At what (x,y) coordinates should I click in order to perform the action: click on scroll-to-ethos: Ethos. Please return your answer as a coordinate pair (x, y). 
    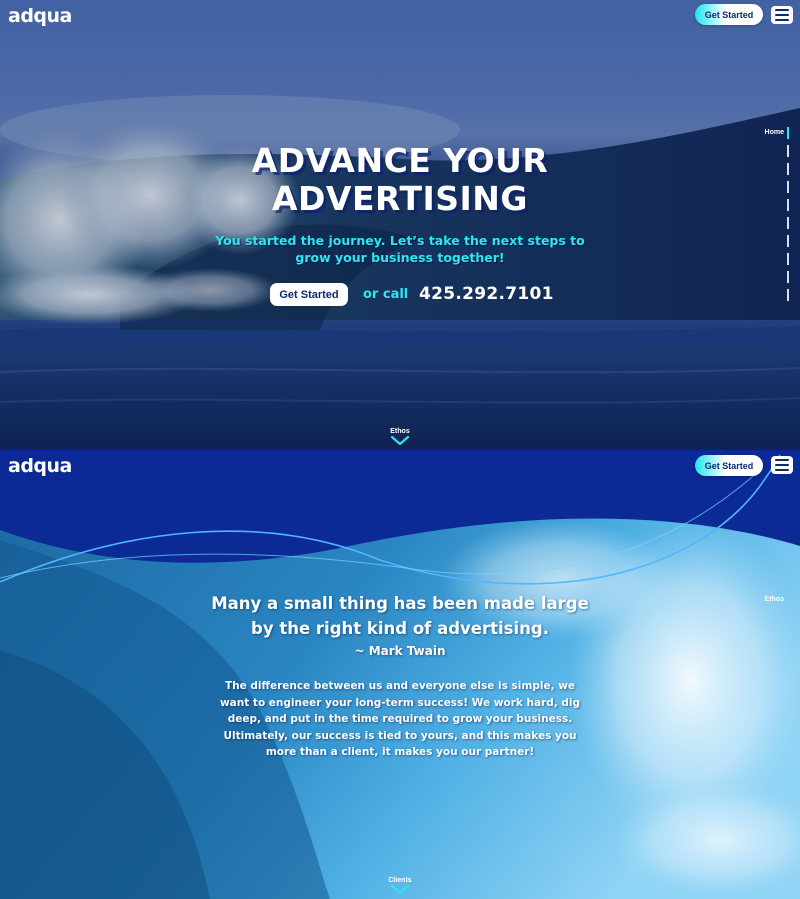
    Looking at the image, I should click on (400, 436).